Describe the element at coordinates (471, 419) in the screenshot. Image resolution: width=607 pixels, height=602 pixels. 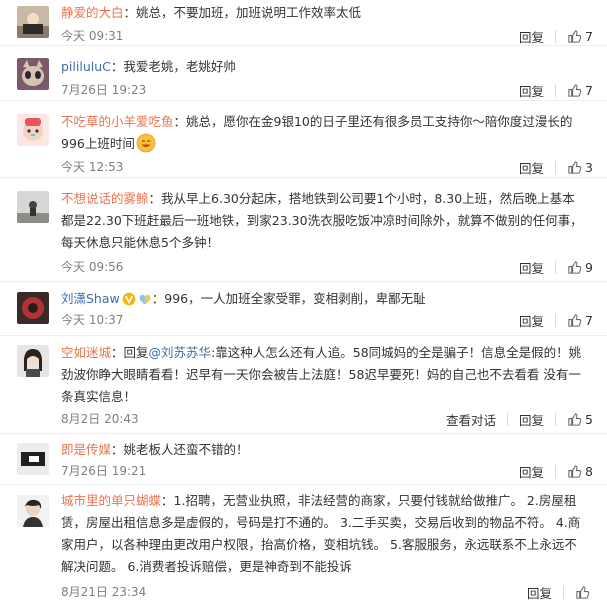
I see `view-conversation-link: 查看对话` at that location.